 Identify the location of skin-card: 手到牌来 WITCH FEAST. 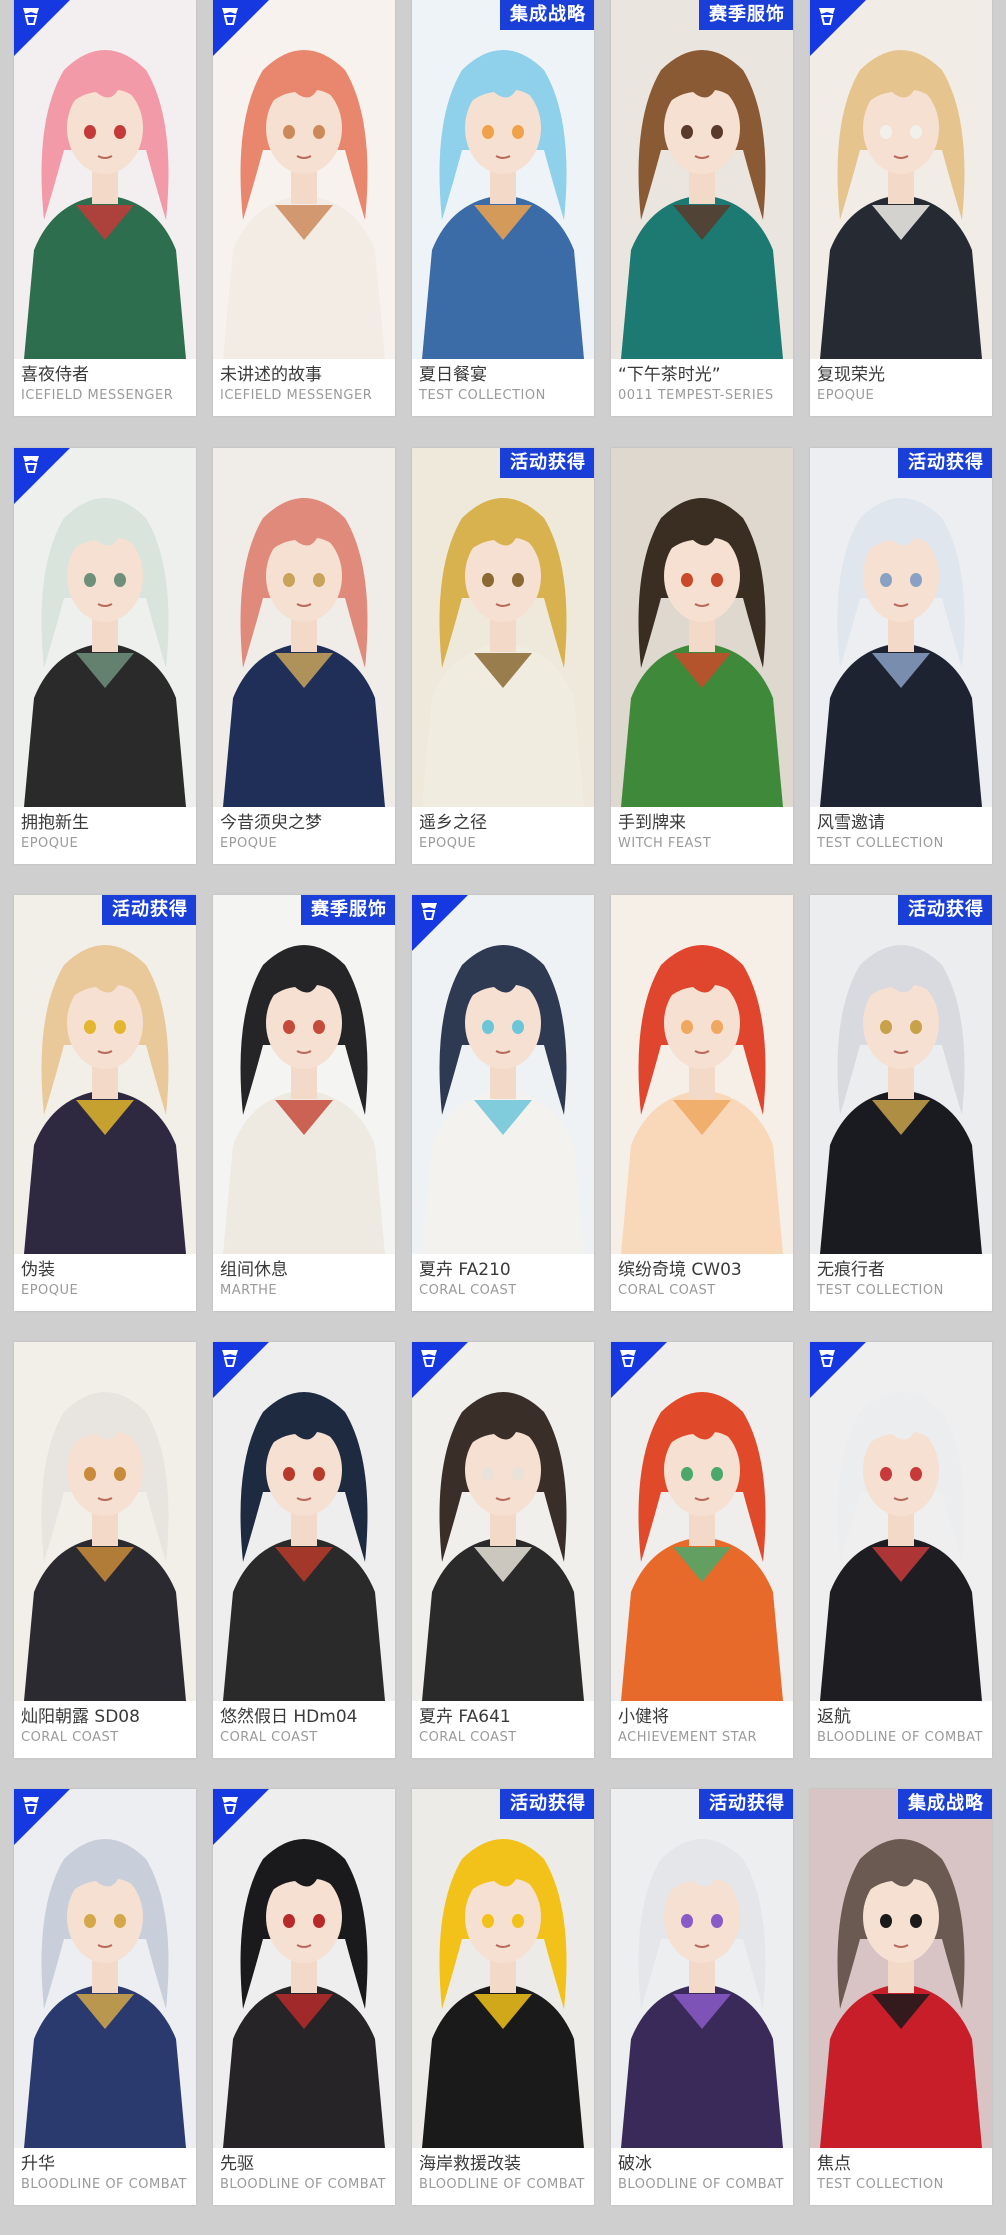
(702, 656).